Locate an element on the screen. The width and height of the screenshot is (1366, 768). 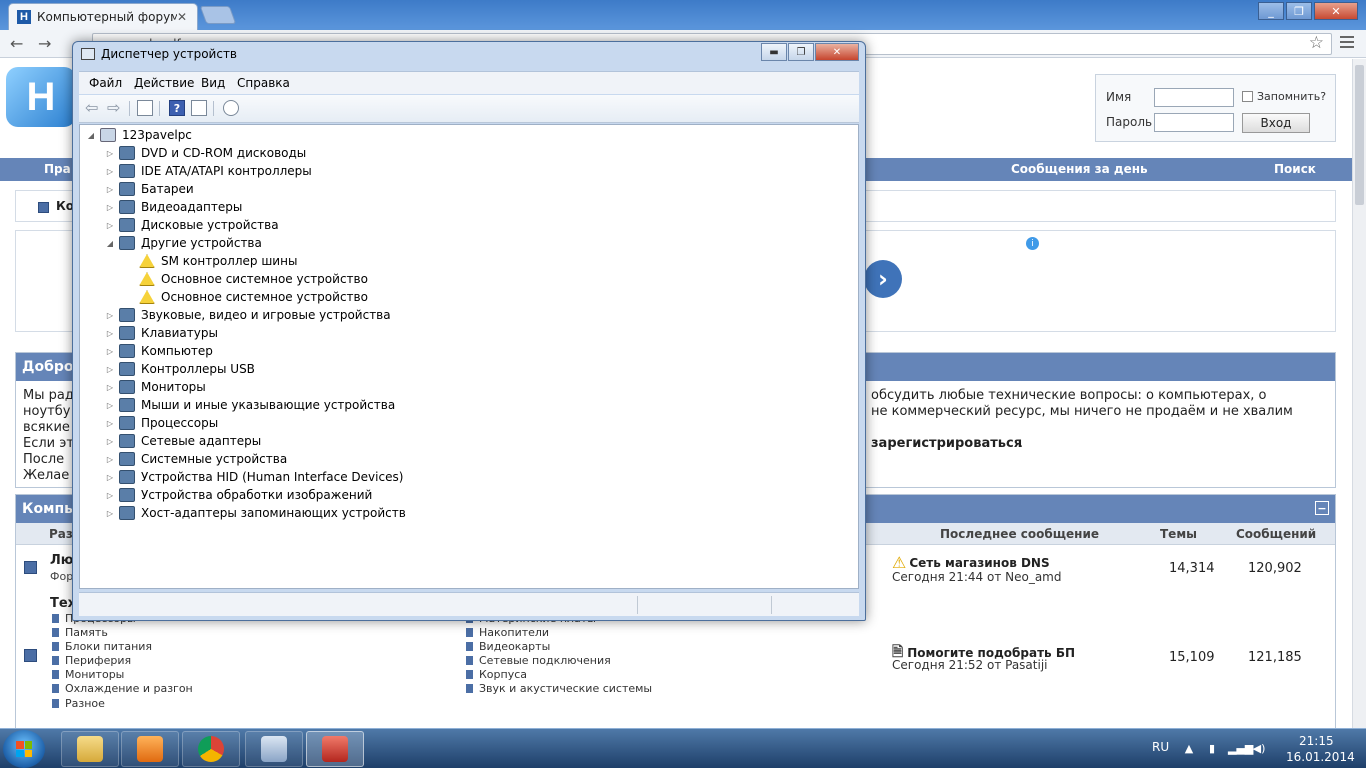
subforum-label: Память is located at coordinates (86, 632).